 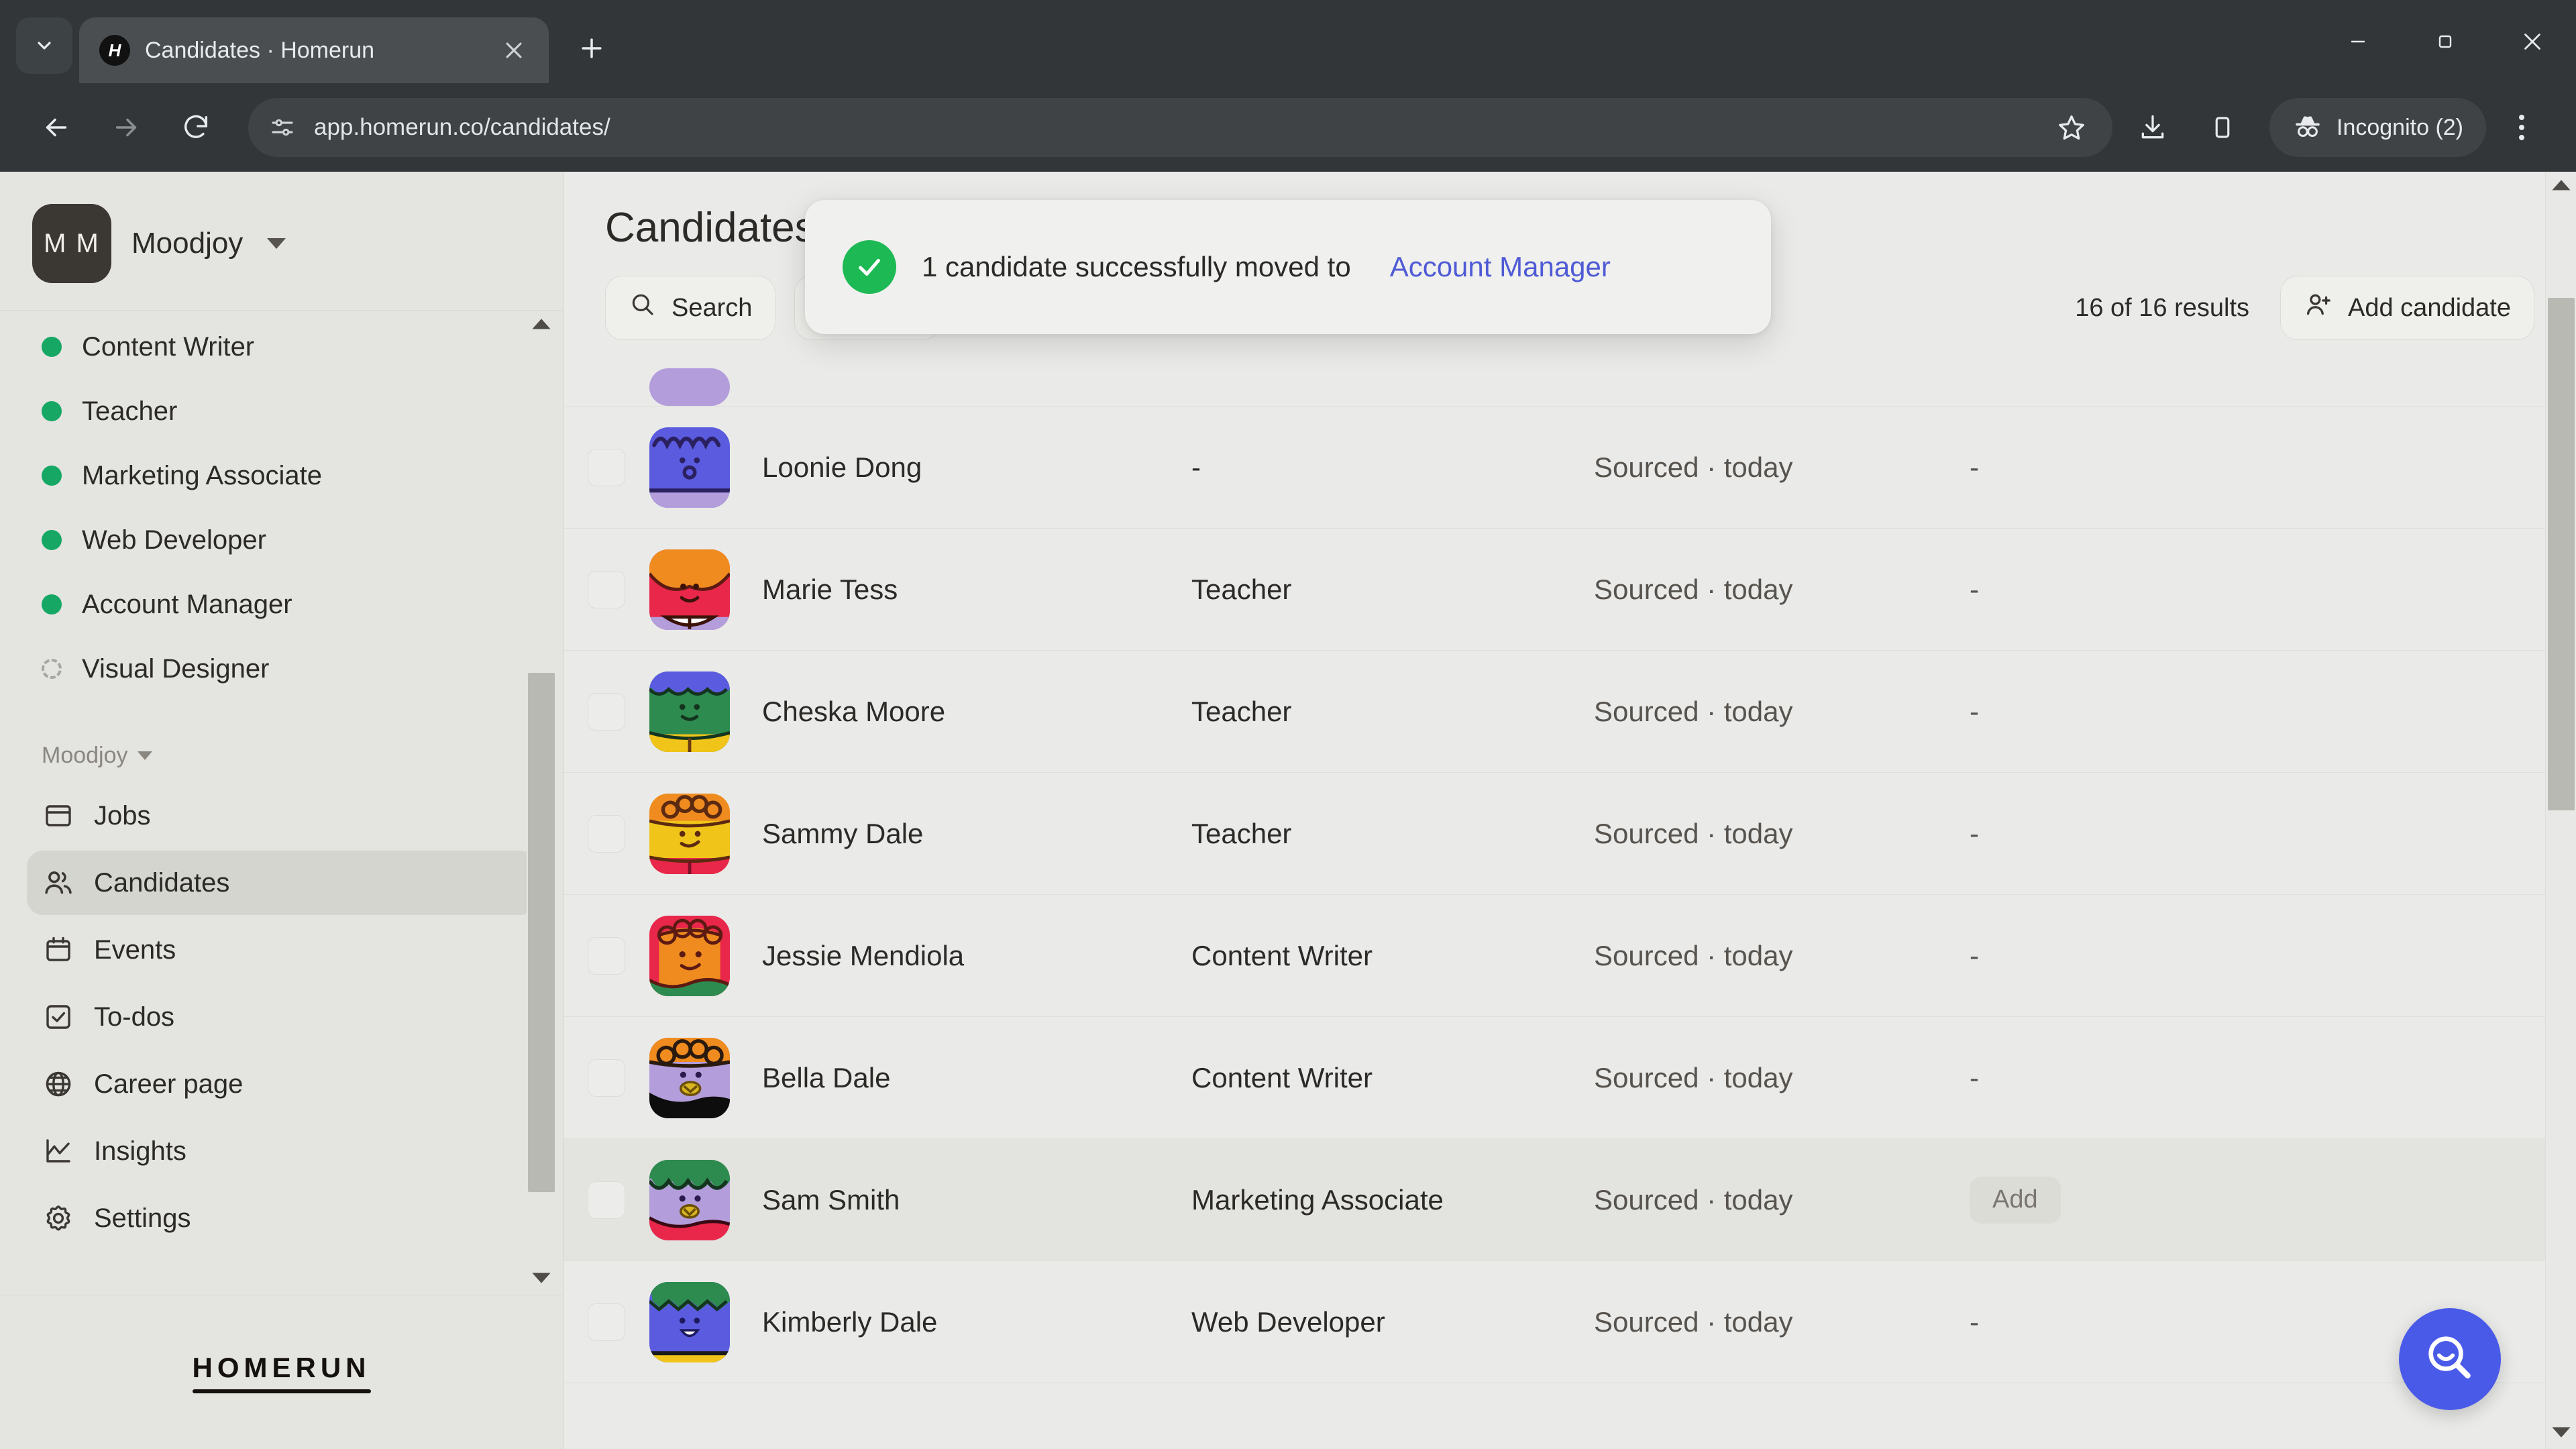 What do you see at coordinates (2445, 41) in the screenshot?
I see `maximize-icon` at bounding box center [2445, 41].